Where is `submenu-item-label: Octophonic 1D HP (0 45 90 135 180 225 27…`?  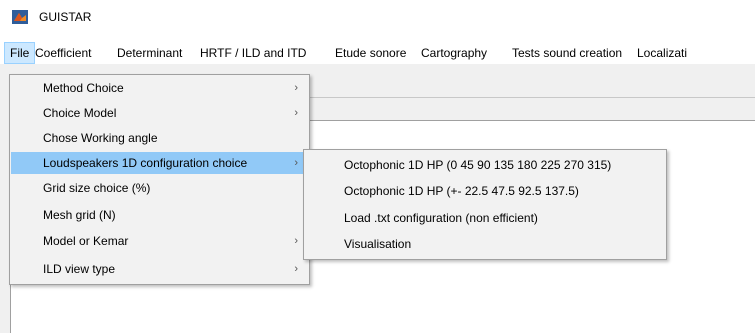 submenu-item-label: Octophonic 1D HP (0 45 90 135 180 225 27… is located at coordinates (478, 165).